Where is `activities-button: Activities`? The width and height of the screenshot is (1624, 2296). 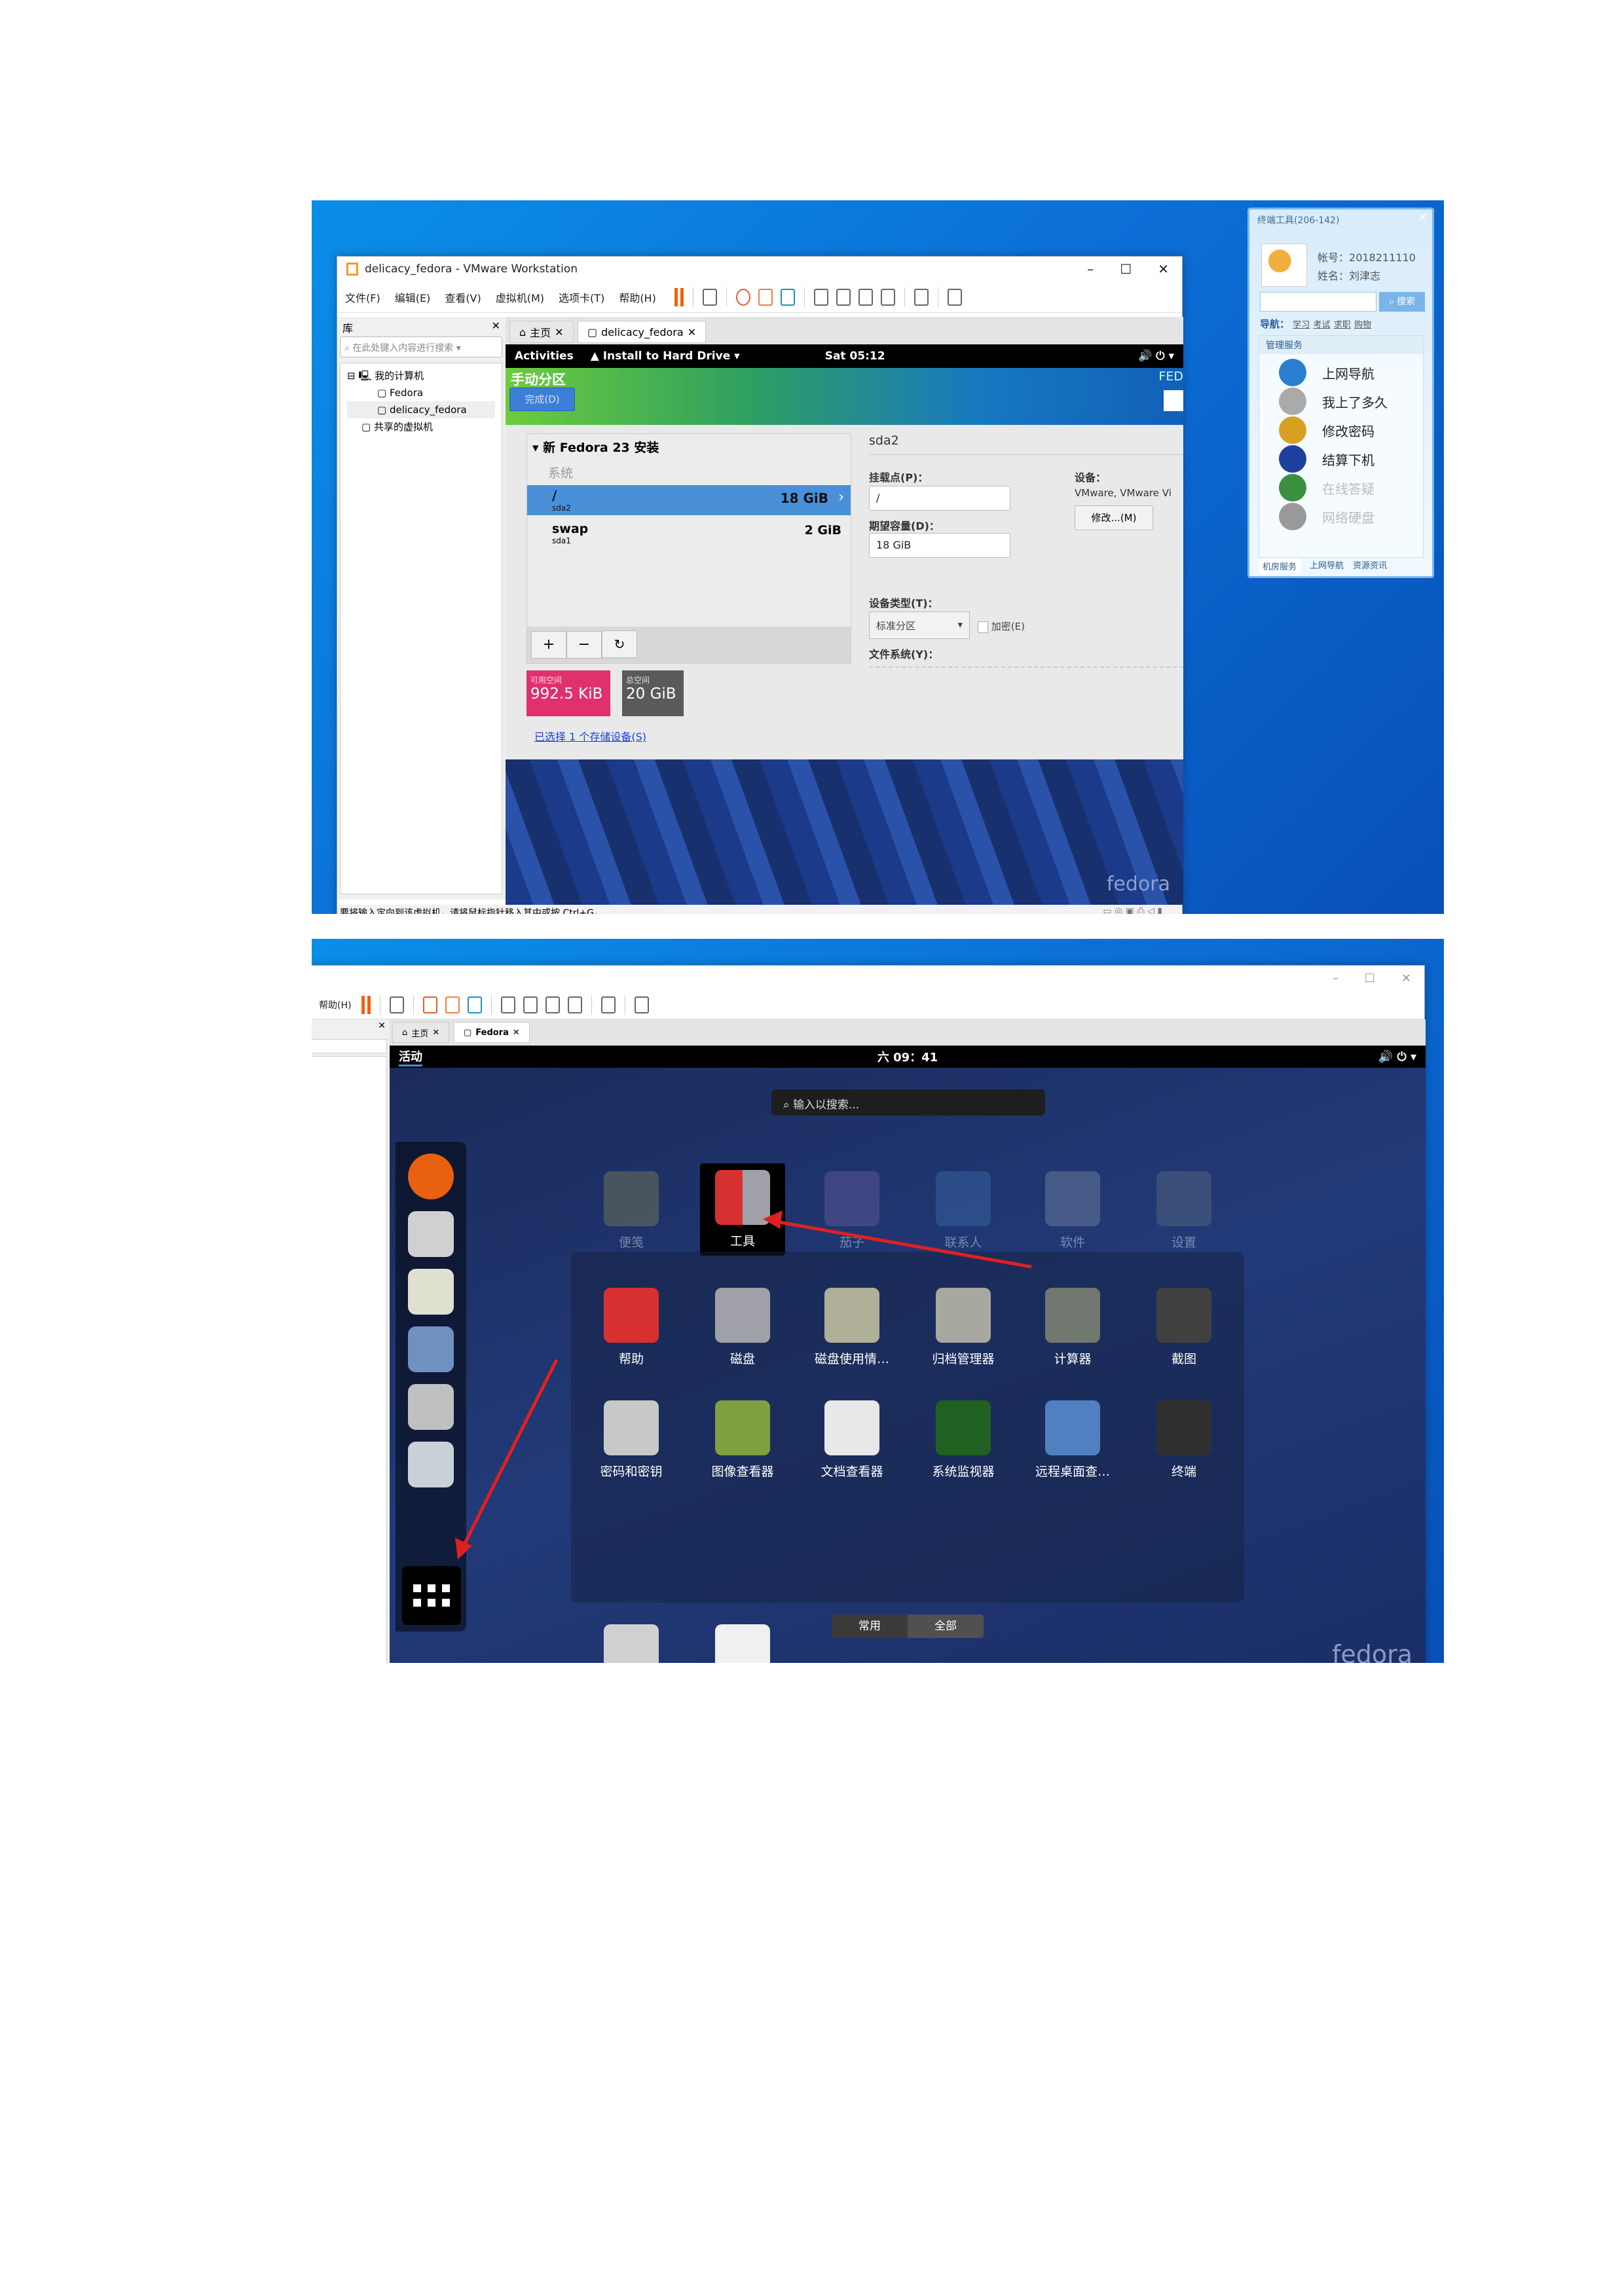
activities-button: Activities is located at coordinates (544, 356).